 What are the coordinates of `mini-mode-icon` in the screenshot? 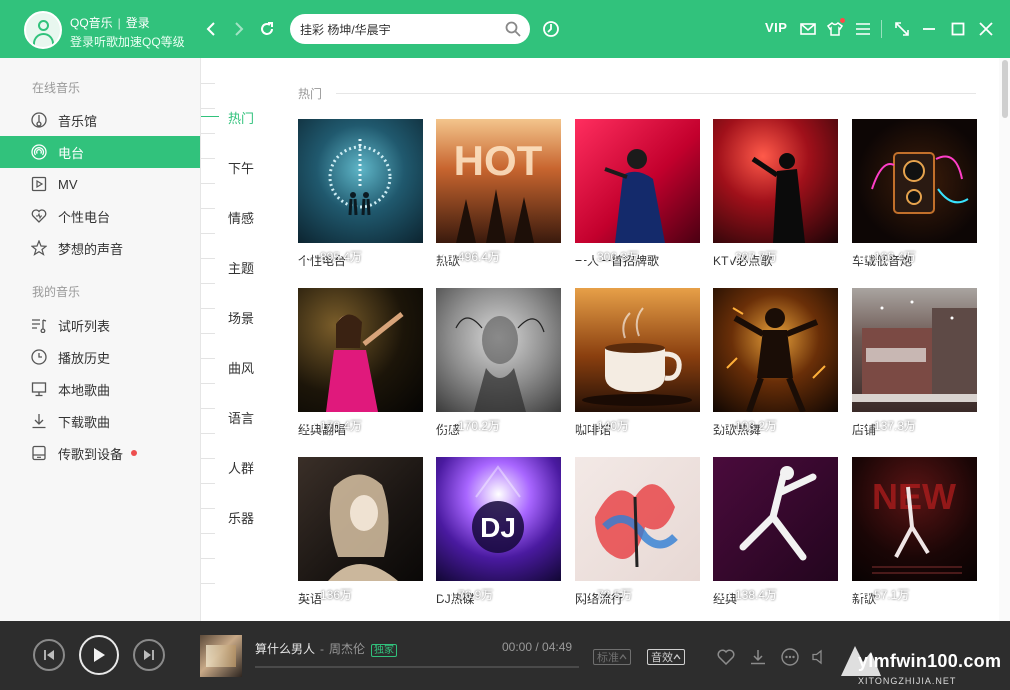 It's located at (902, 29).